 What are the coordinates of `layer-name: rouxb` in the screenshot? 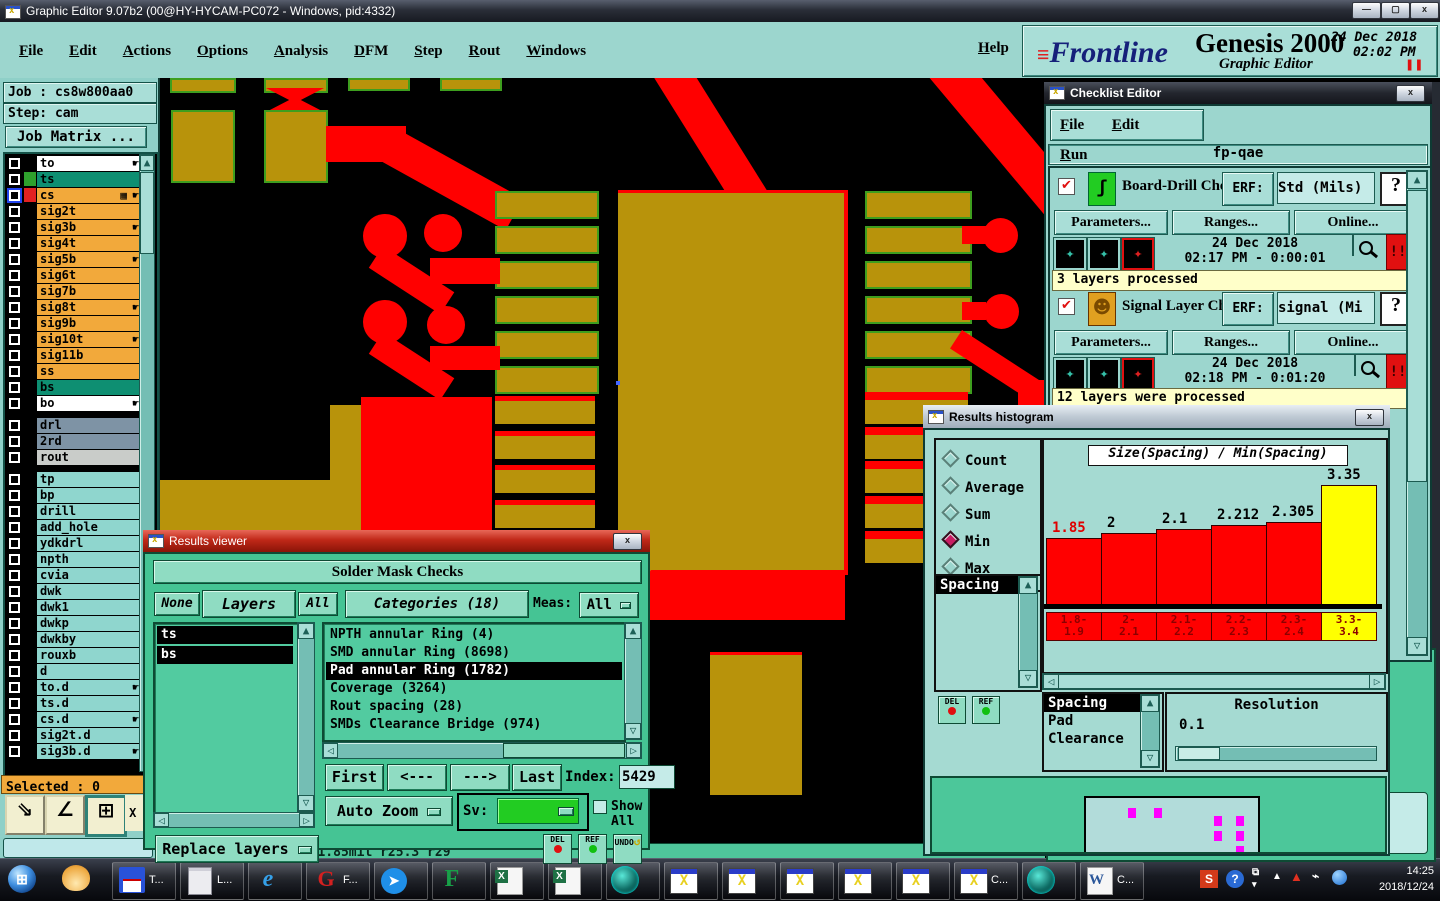 It's located at (89, 655).